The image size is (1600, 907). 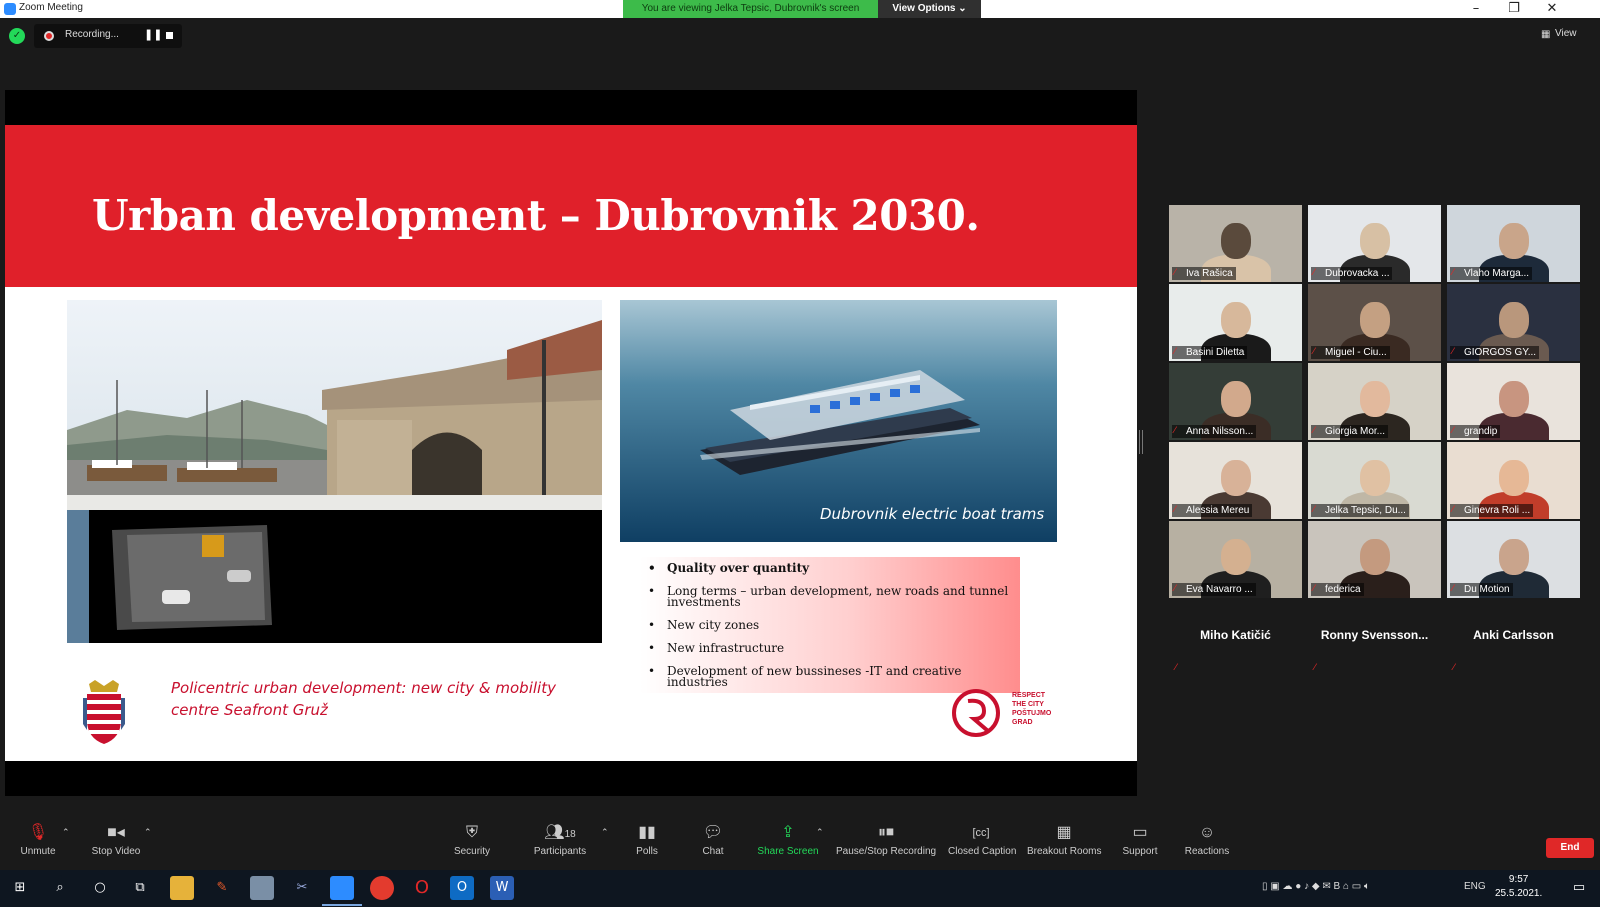 What do you see at coordinates (302, 888) in the screenshot?
I see `snipping-tool-icon: ✂` at bounding box center [302, 888].